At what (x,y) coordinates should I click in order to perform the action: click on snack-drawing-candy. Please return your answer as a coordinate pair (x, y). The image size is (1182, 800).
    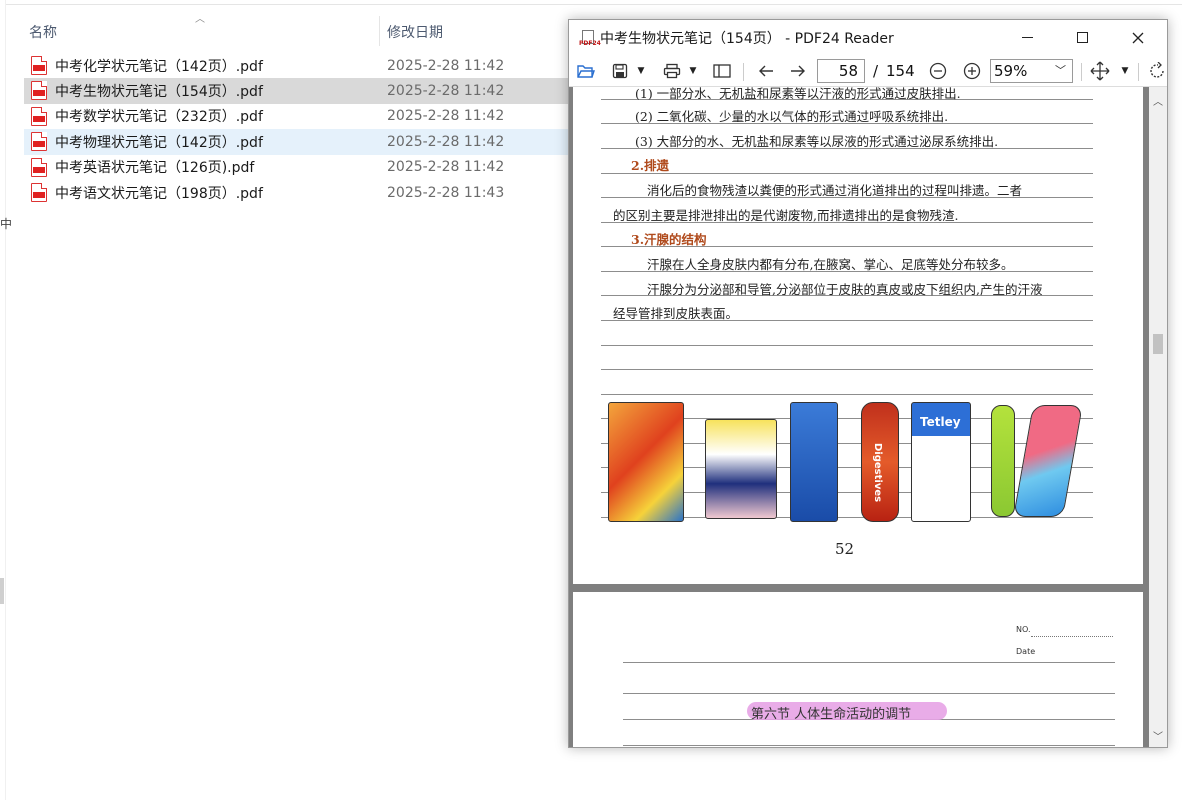
    Looking at the image, I should click on (814, 462).